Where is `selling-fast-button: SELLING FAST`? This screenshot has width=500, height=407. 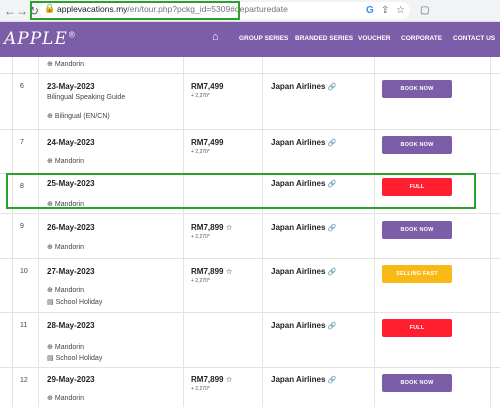
selling-fast-button: SELLING FAST is located at coordinates (417, 274).